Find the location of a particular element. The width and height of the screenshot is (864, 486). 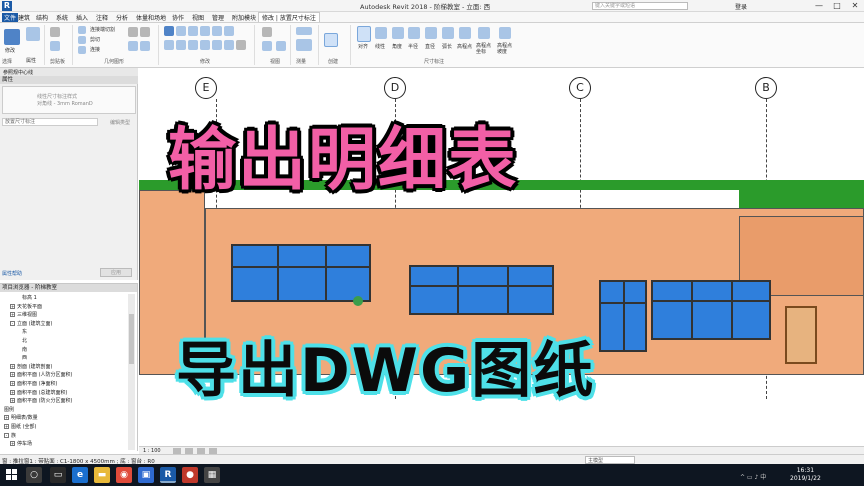

mirror-draw-icon is located at coordinates (205, 31).